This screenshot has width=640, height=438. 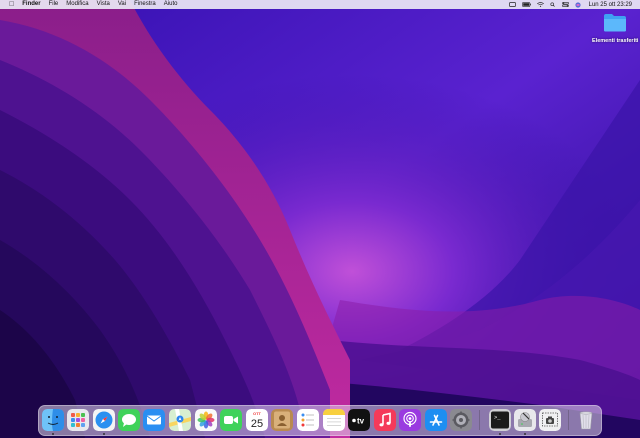 I want to click on podcasts-icon, so click(x=410, y=420).